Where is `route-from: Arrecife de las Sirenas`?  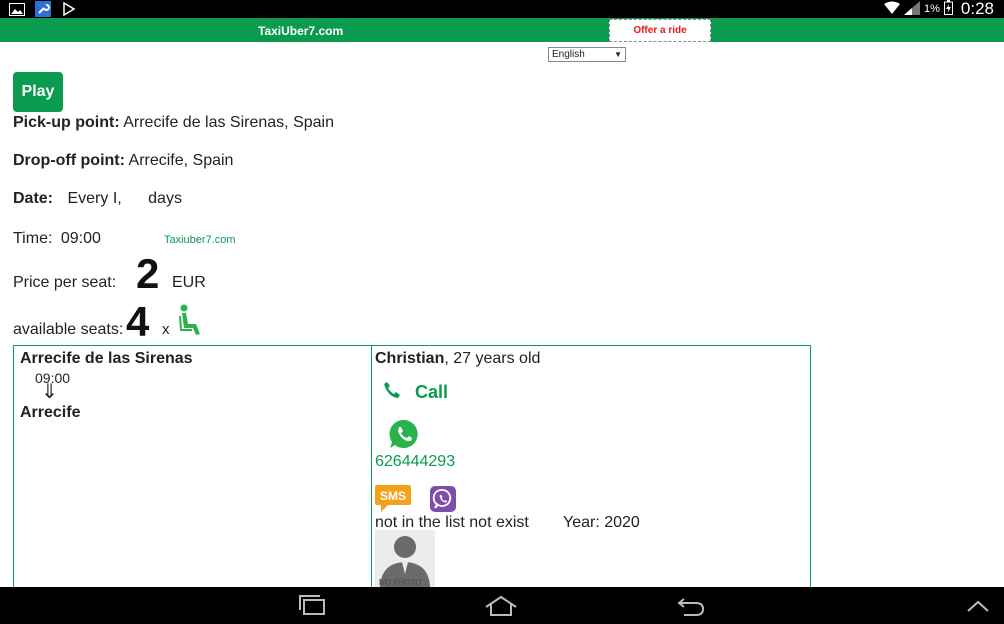
route-from: Arrecife de las Sirenas is located at coordinates (106, 358).